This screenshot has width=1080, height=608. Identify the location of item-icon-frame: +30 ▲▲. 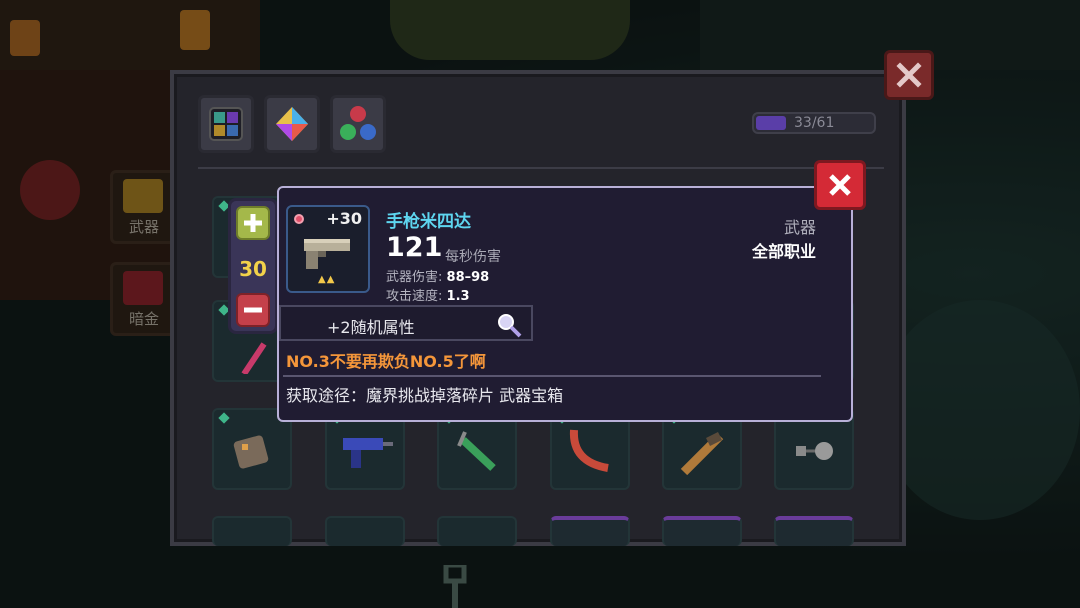
(328, 249).